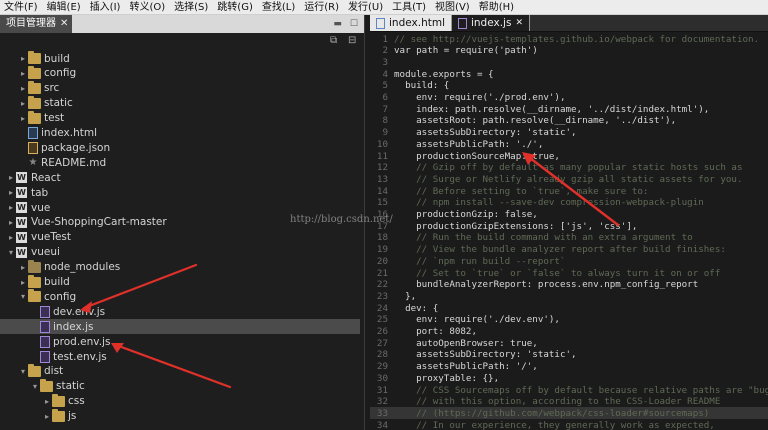 The height and width of the screenshot is (430, 768). I want to click on json-file-icon, so click(33, 147).